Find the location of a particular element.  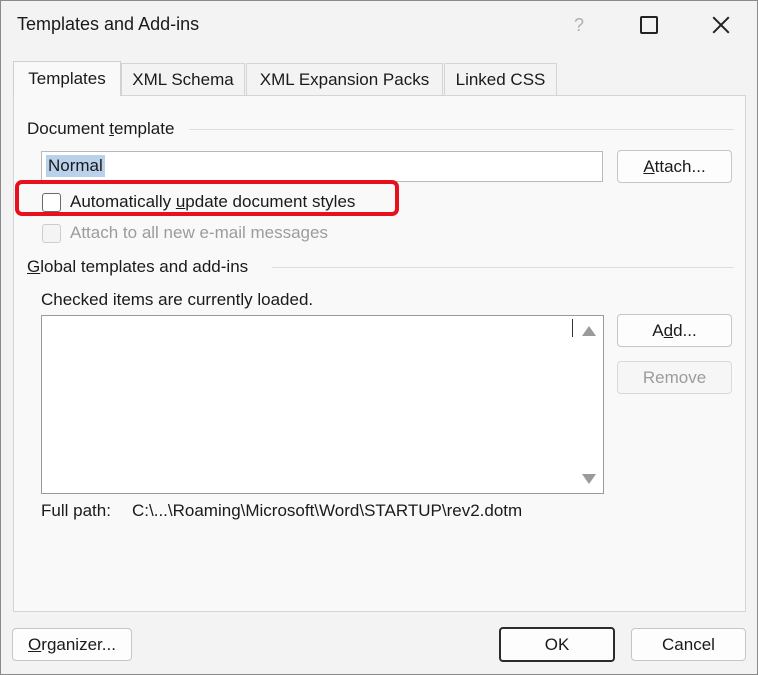

tab-xml-schema: XML Schema is located at coordinates (183, 79).